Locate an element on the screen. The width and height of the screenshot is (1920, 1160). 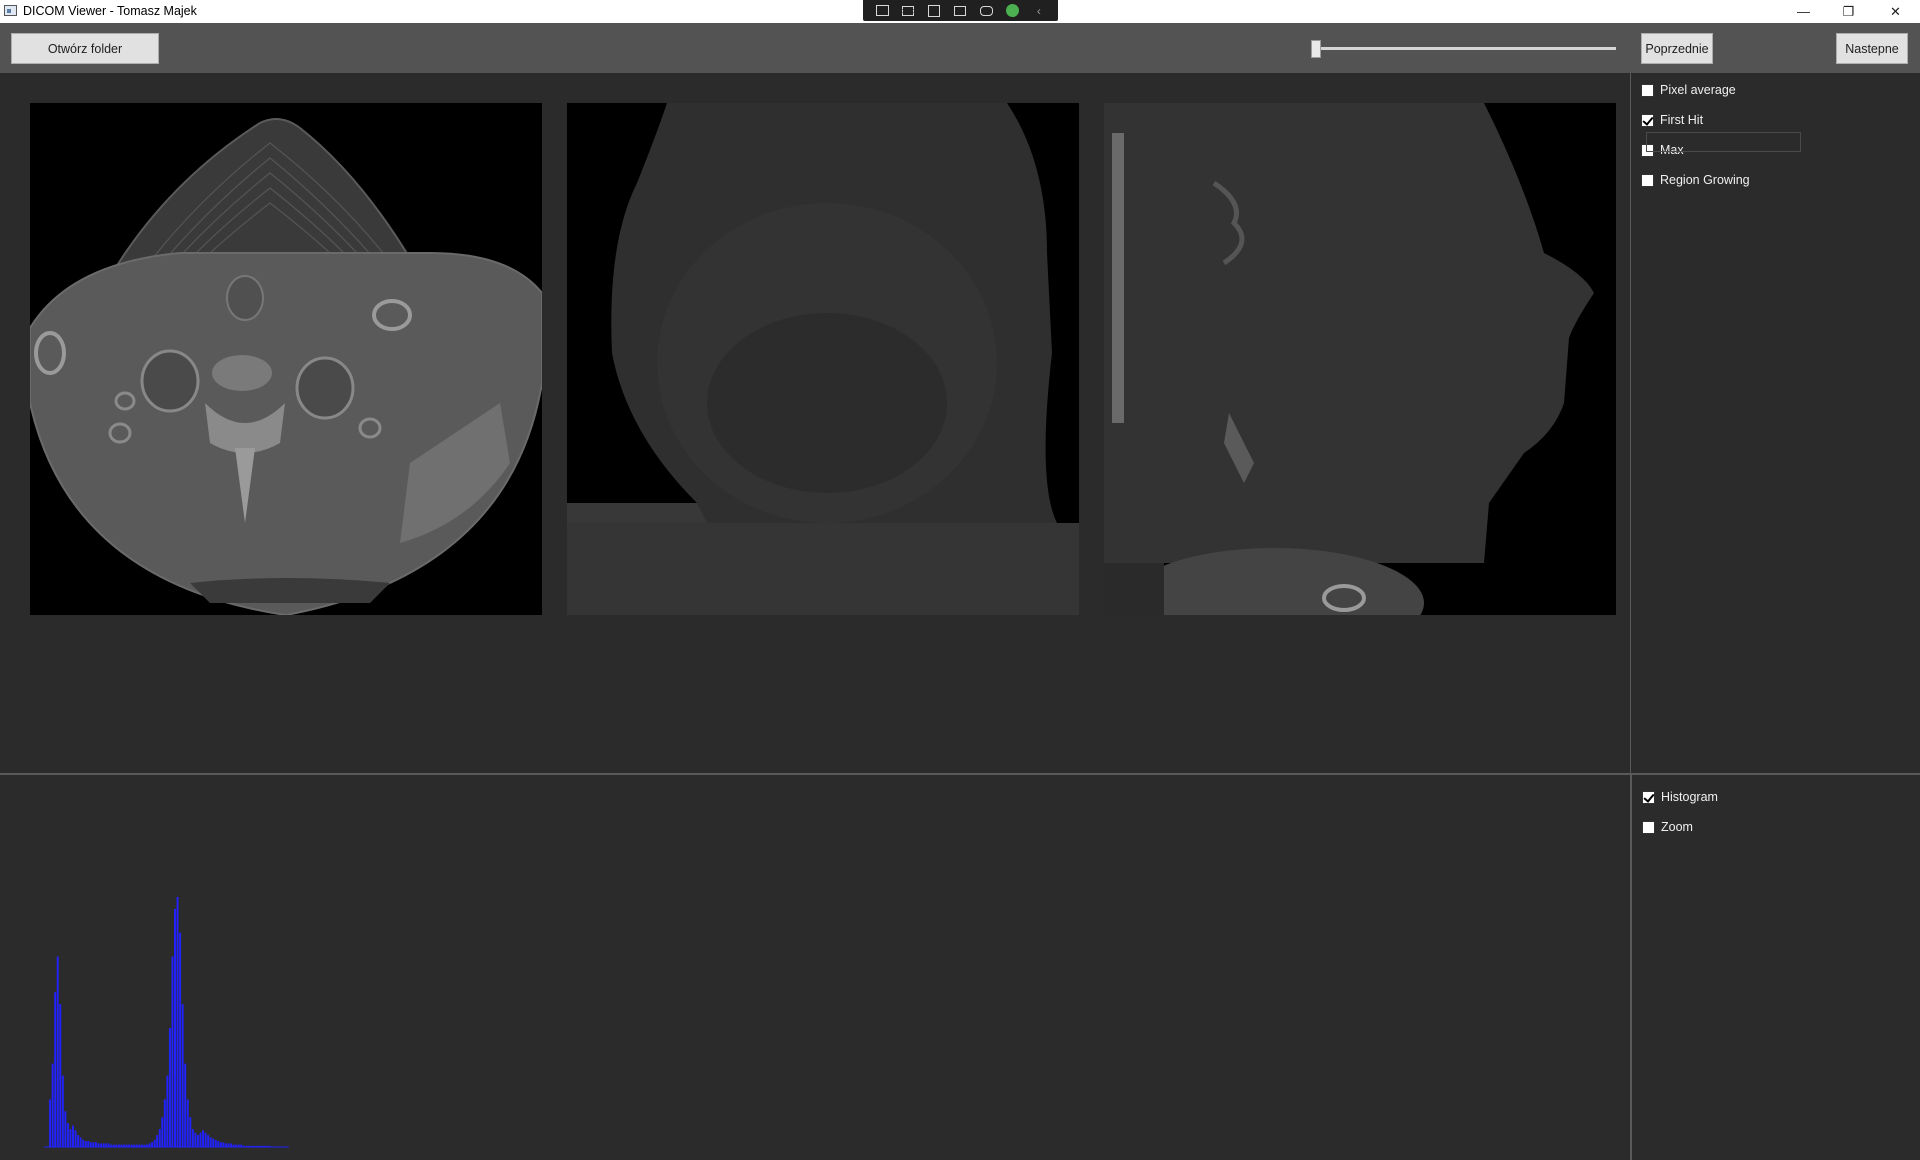
pixel-average-checkbox: Pixel average is located at coordinates (1688, 90).